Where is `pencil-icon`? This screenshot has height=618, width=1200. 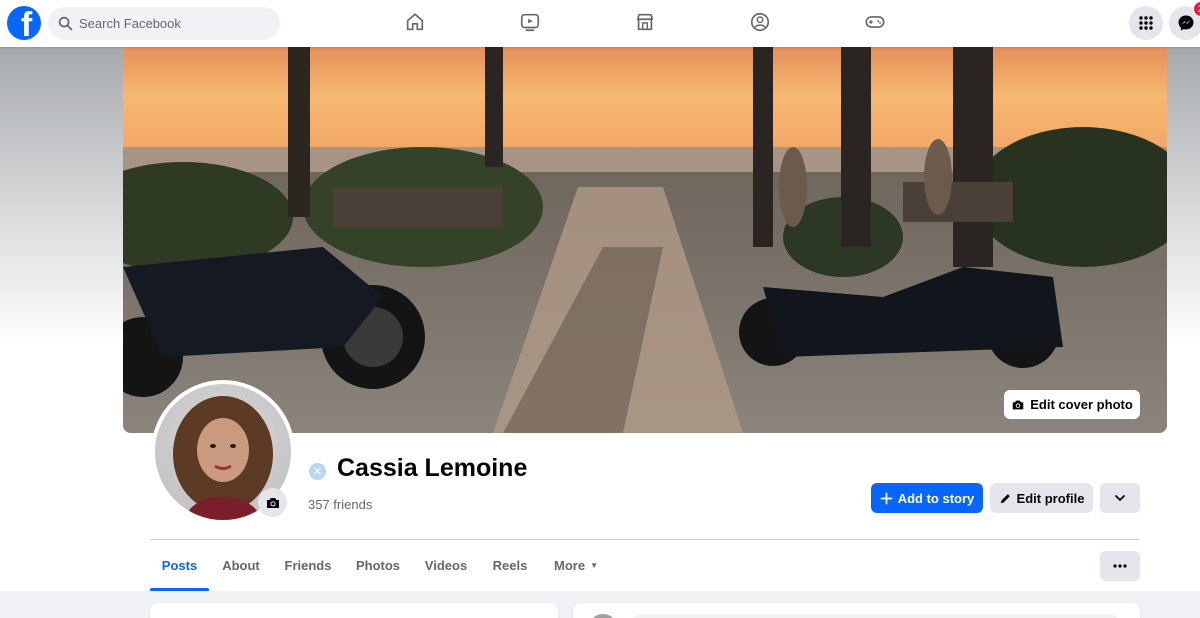 pencil-icon is located at coordinates (1005, 498).